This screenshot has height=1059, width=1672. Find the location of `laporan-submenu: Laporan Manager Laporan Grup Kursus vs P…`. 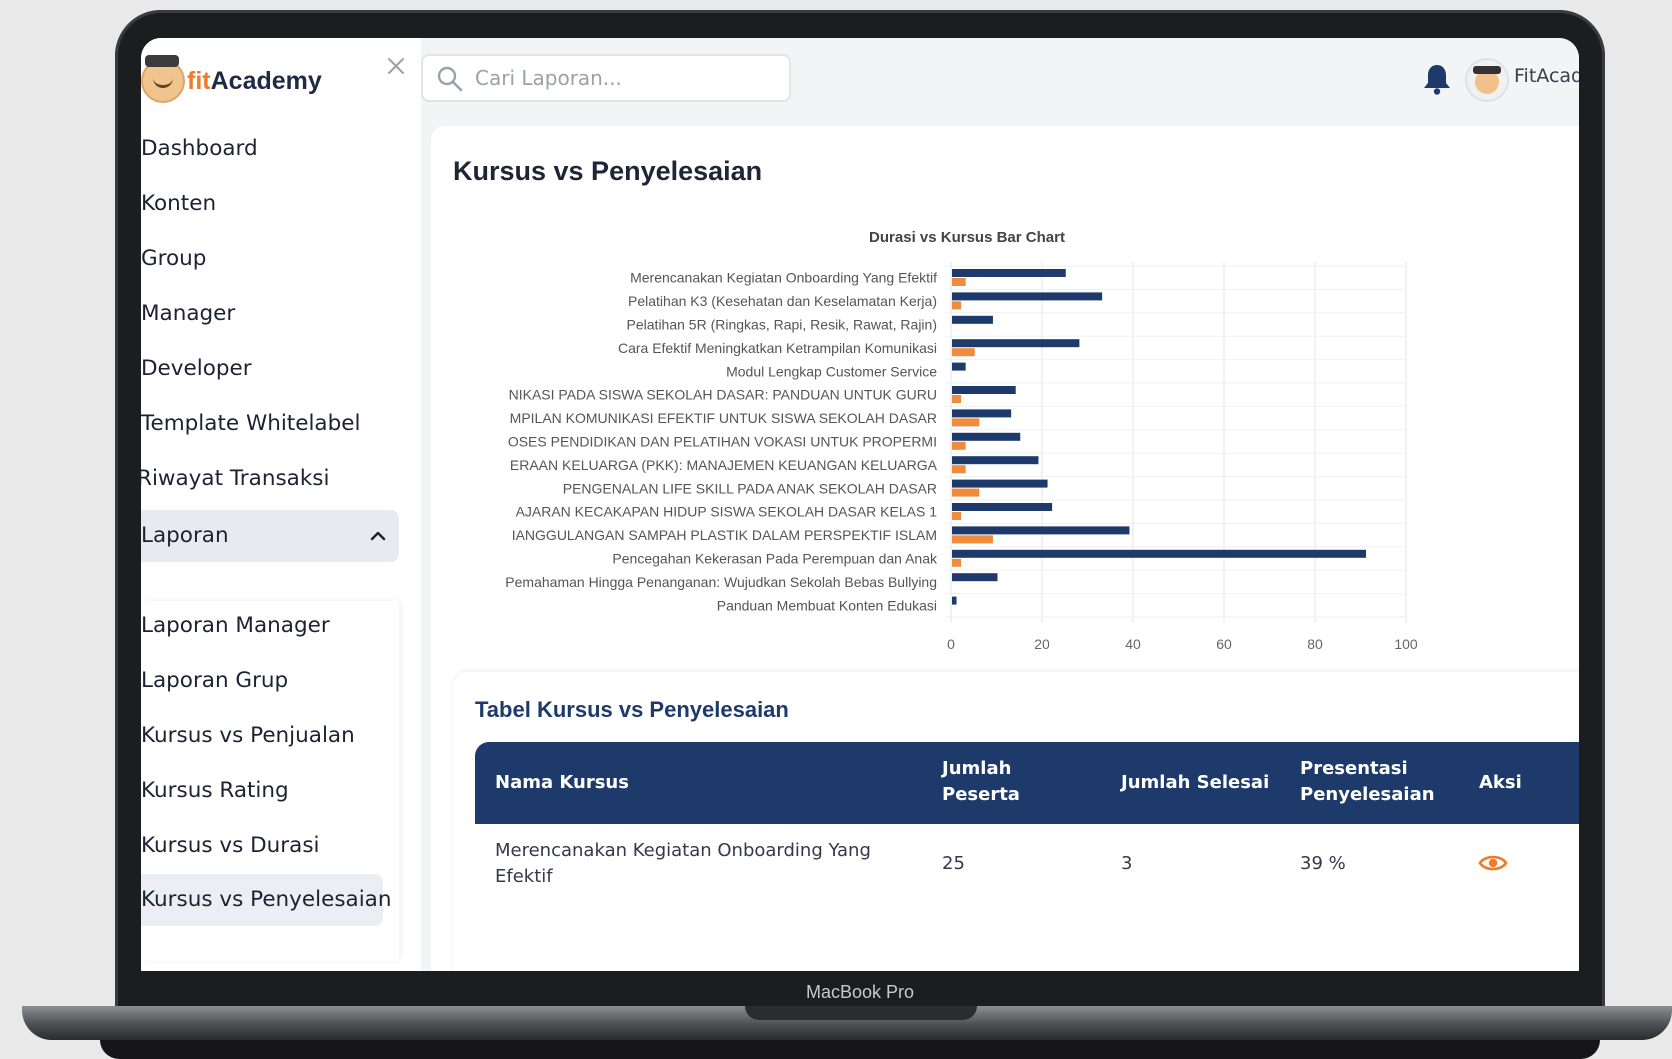

laporan-submenu: Laporan Manager Laporan Grup Kursus vs P… is located at coordinates (270, 781).